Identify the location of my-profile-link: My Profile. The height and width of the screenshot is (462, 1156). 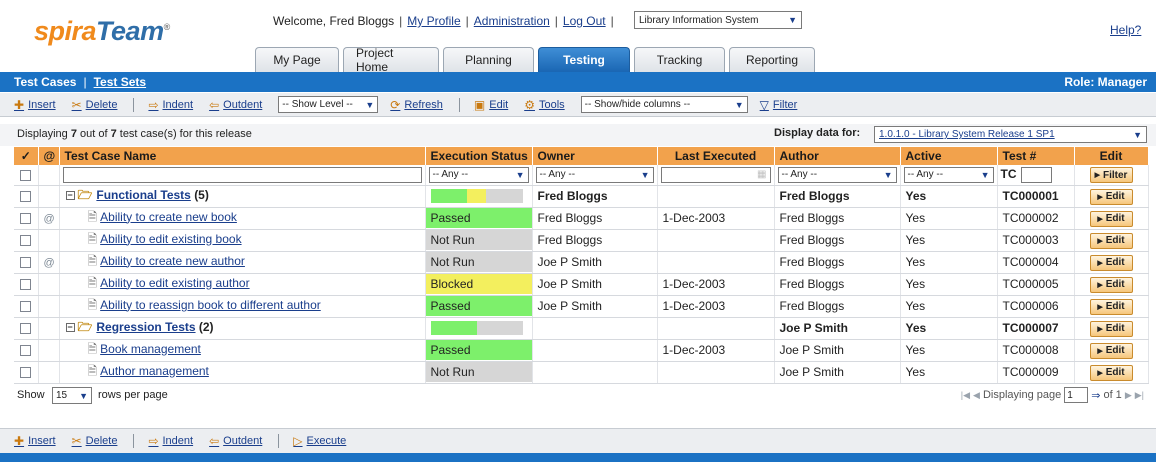
(433, 21).